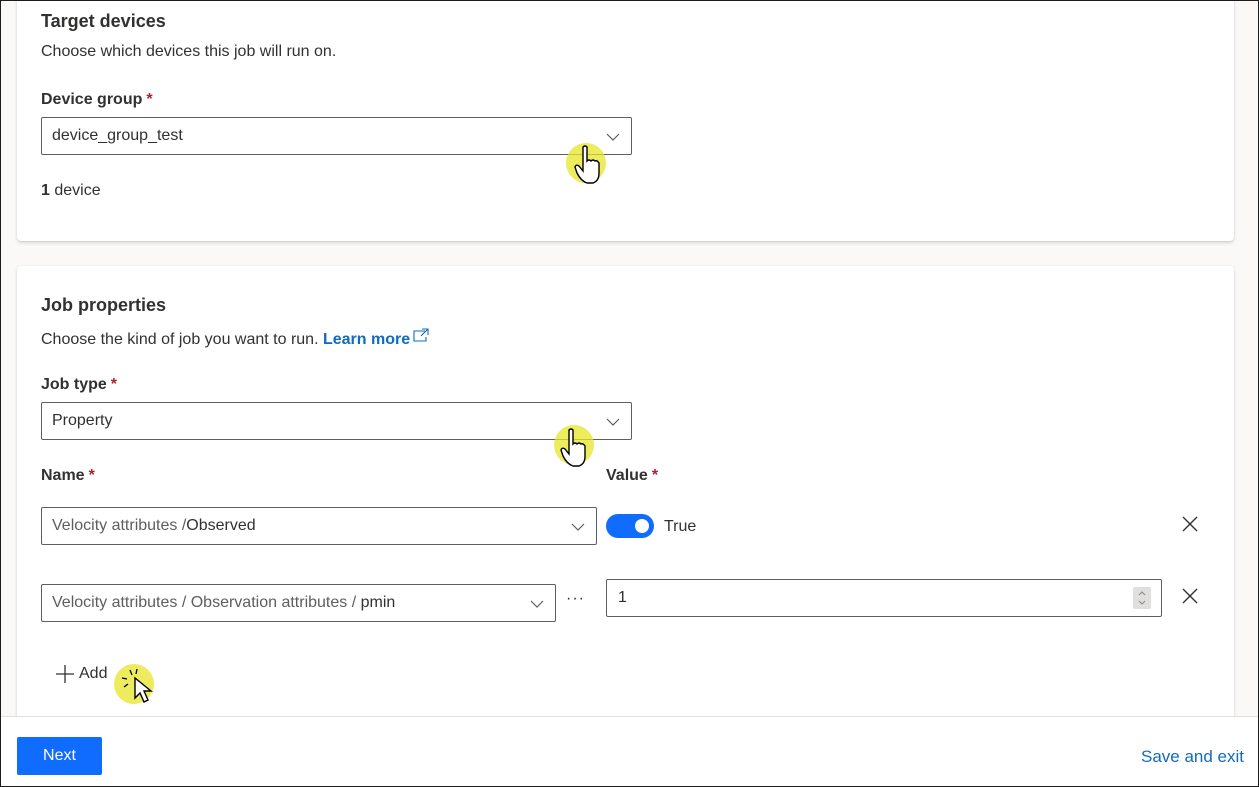  I want to click on name-column-label: Name *, so click(68, 476).